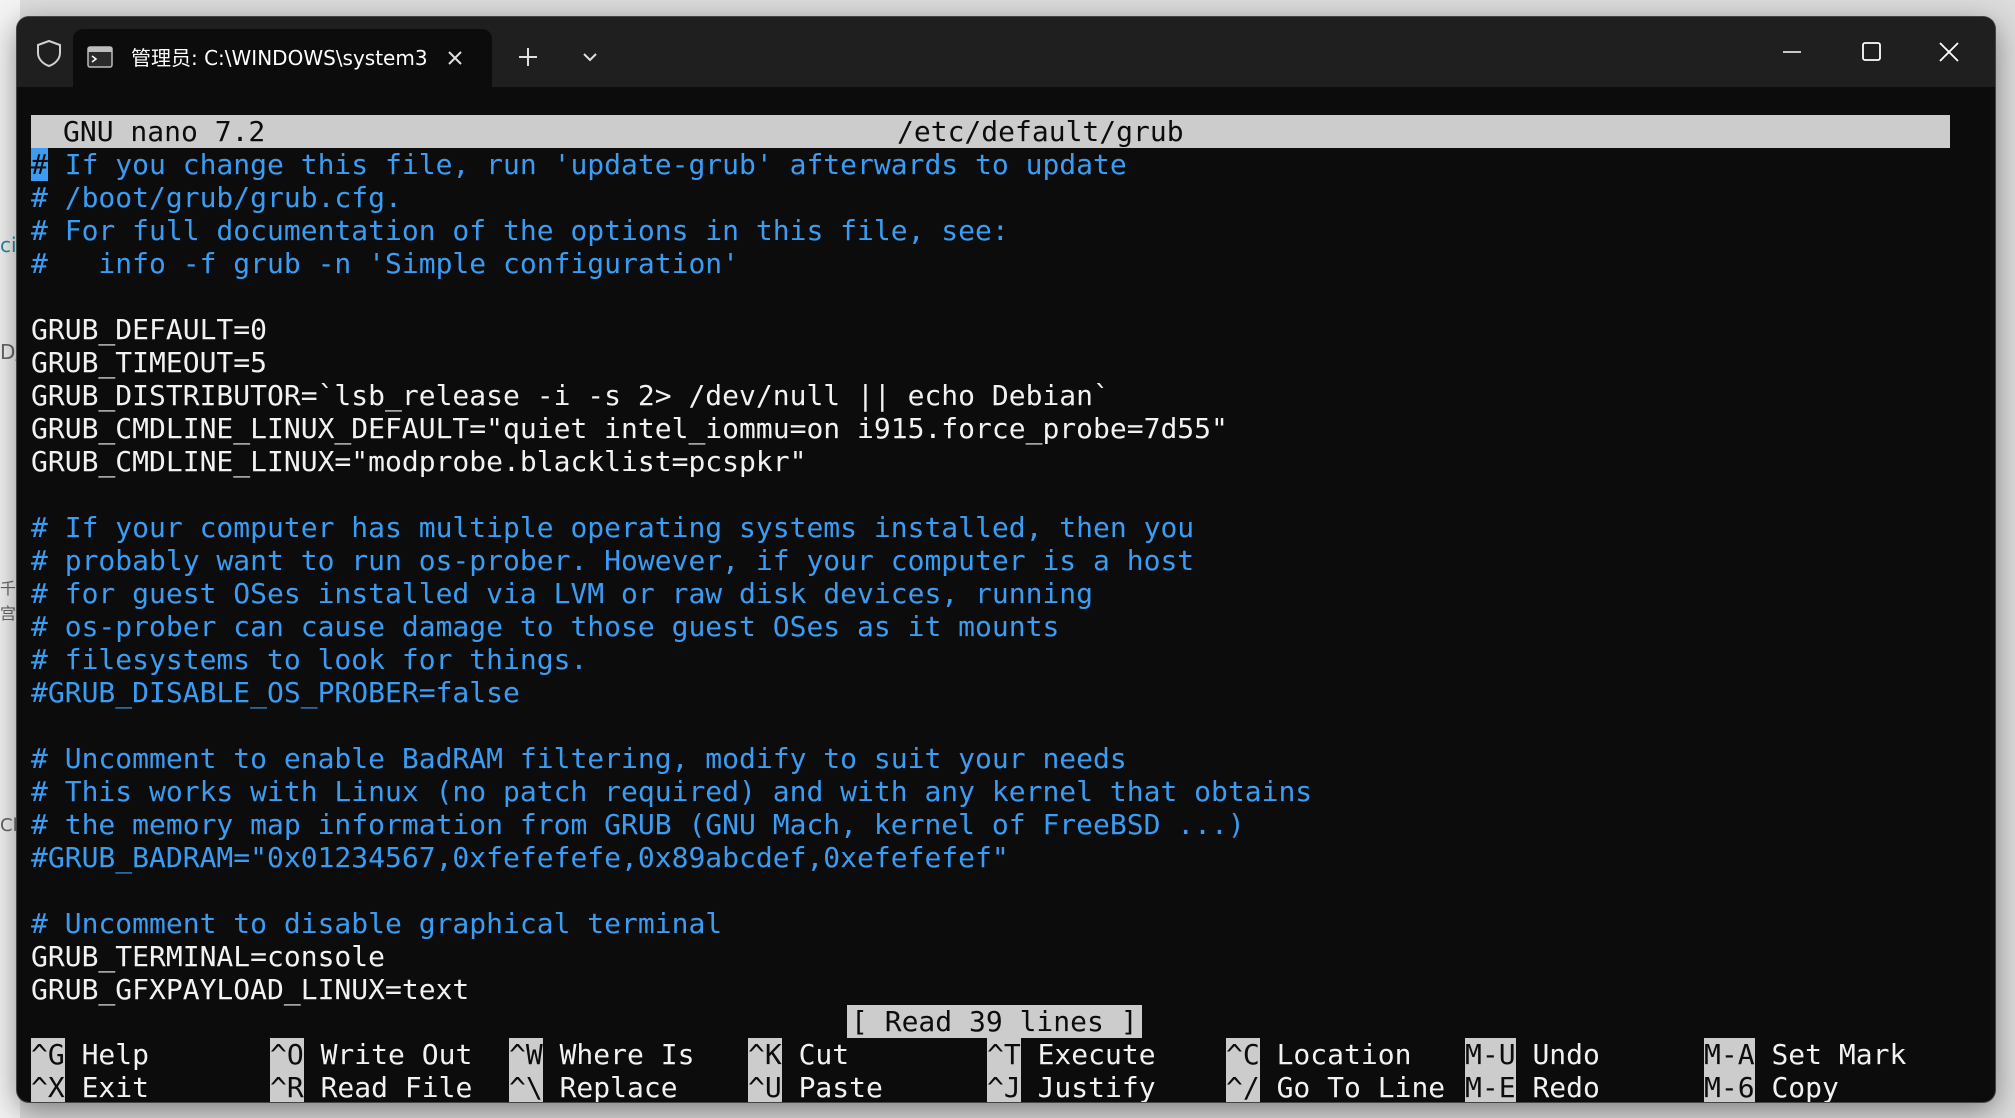 Image resolution: width=2015 pixels, height=1118 pixels. Describe the element at coordinates (1490, 1054) in the screenshot. I see `shortcut-key: M-U` at that location.